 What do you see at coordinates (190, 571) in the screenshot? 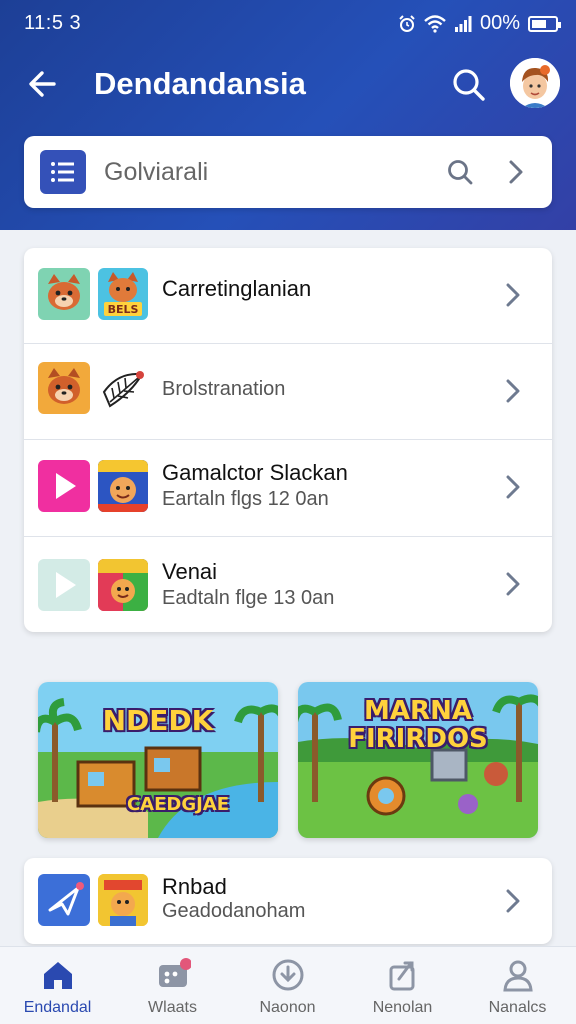
I see `list-item-title: Venai` at bounding box center [190, 571].